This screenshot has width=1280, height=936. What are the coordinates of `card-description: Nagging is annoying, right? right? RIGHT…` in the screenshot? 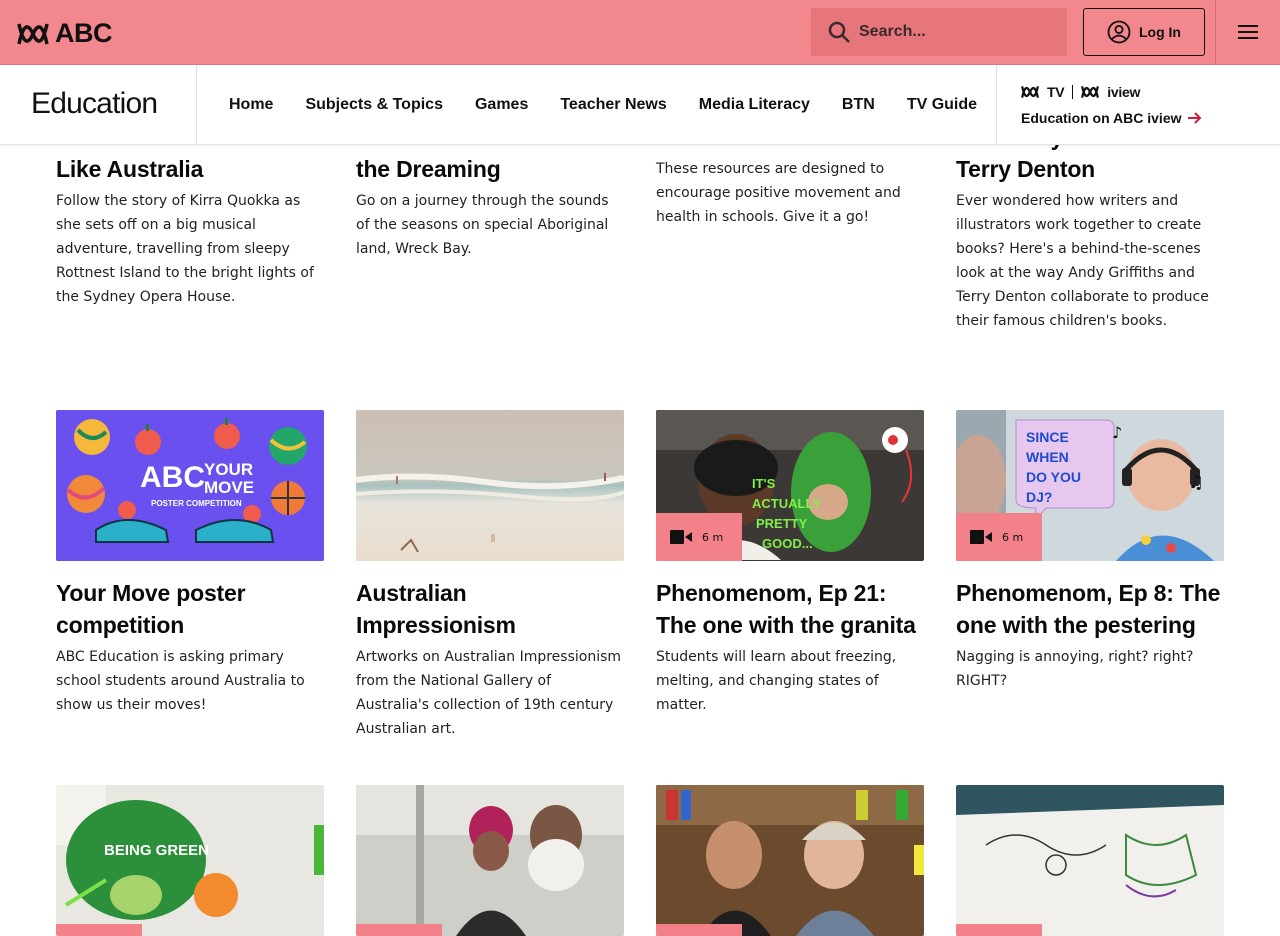 It's located at (1075, 669).